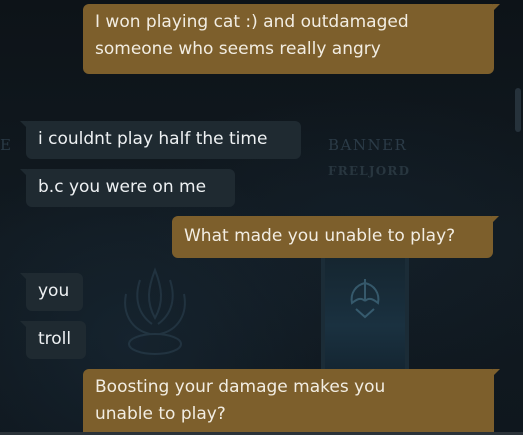 The image size is (523, 435). What do you see at coordinates (369, 171) in the screenshot?
I see `background-banner-subtitle: FRELJORD` at bounding box center [369, 171].